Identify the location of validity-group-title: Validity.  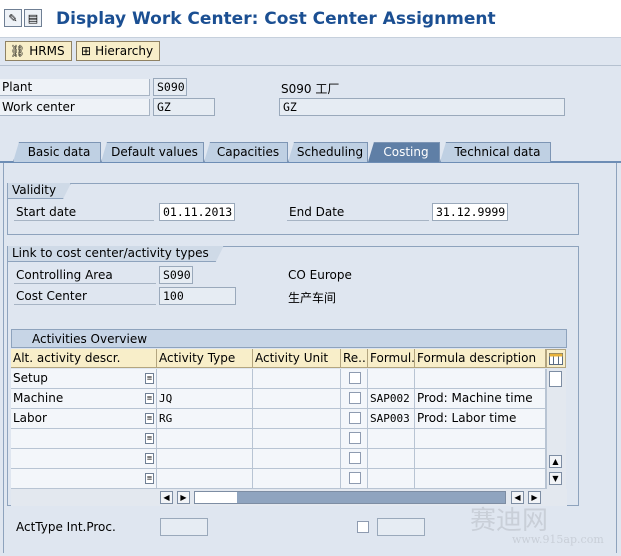
(39, 191).